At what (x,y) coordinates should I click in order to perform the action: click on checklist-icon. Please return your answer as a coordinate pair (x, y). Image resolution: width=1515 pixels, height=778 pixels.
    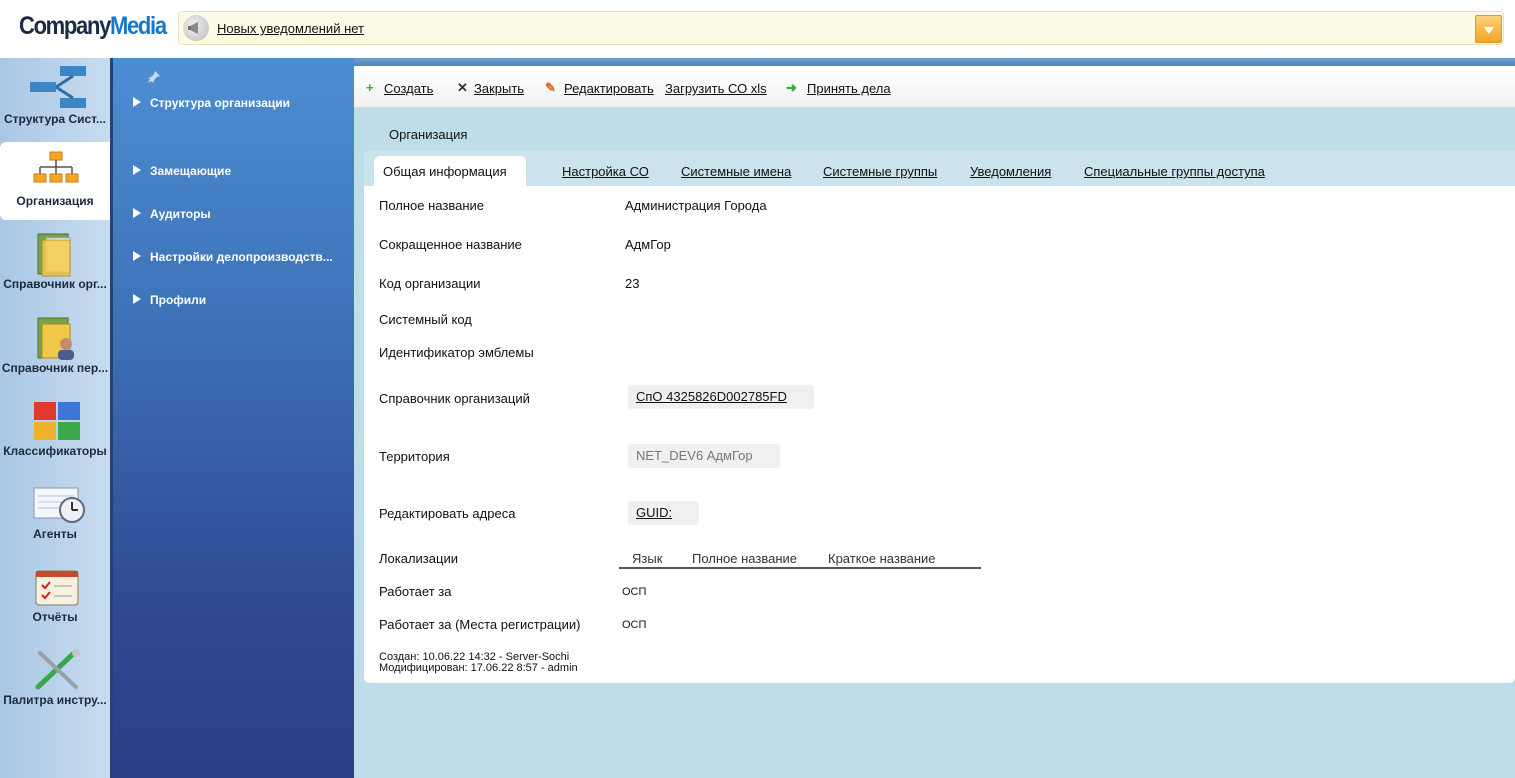
    Looking at the image, I should click on (57, 588).